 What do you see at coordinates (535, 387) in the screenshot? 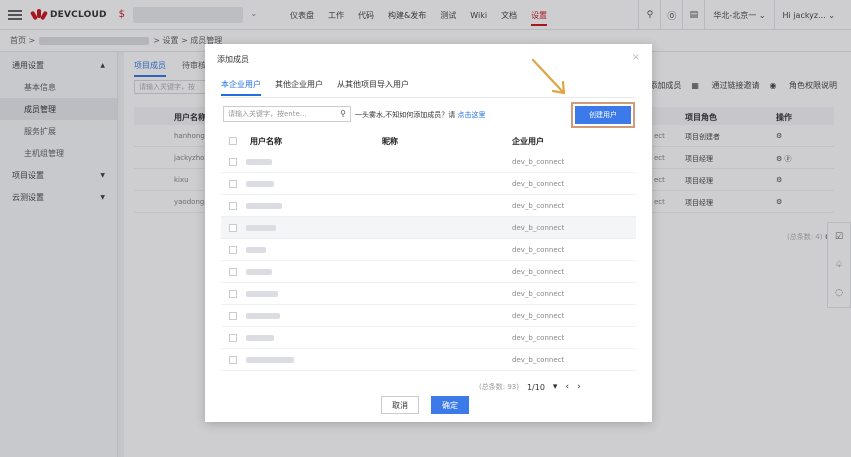
I see `pager-page: 1/10` at bounding box center [535, 387].